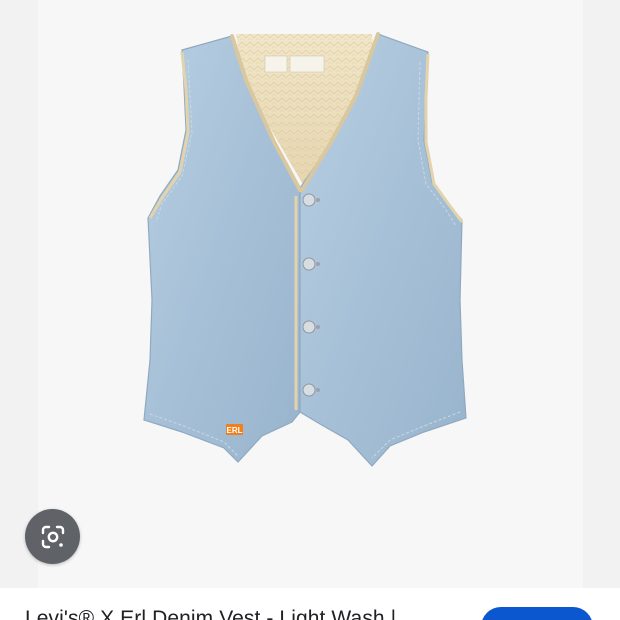 The image size is (620, 620). I want to click on svg-text: ERL, so click(235, 430).